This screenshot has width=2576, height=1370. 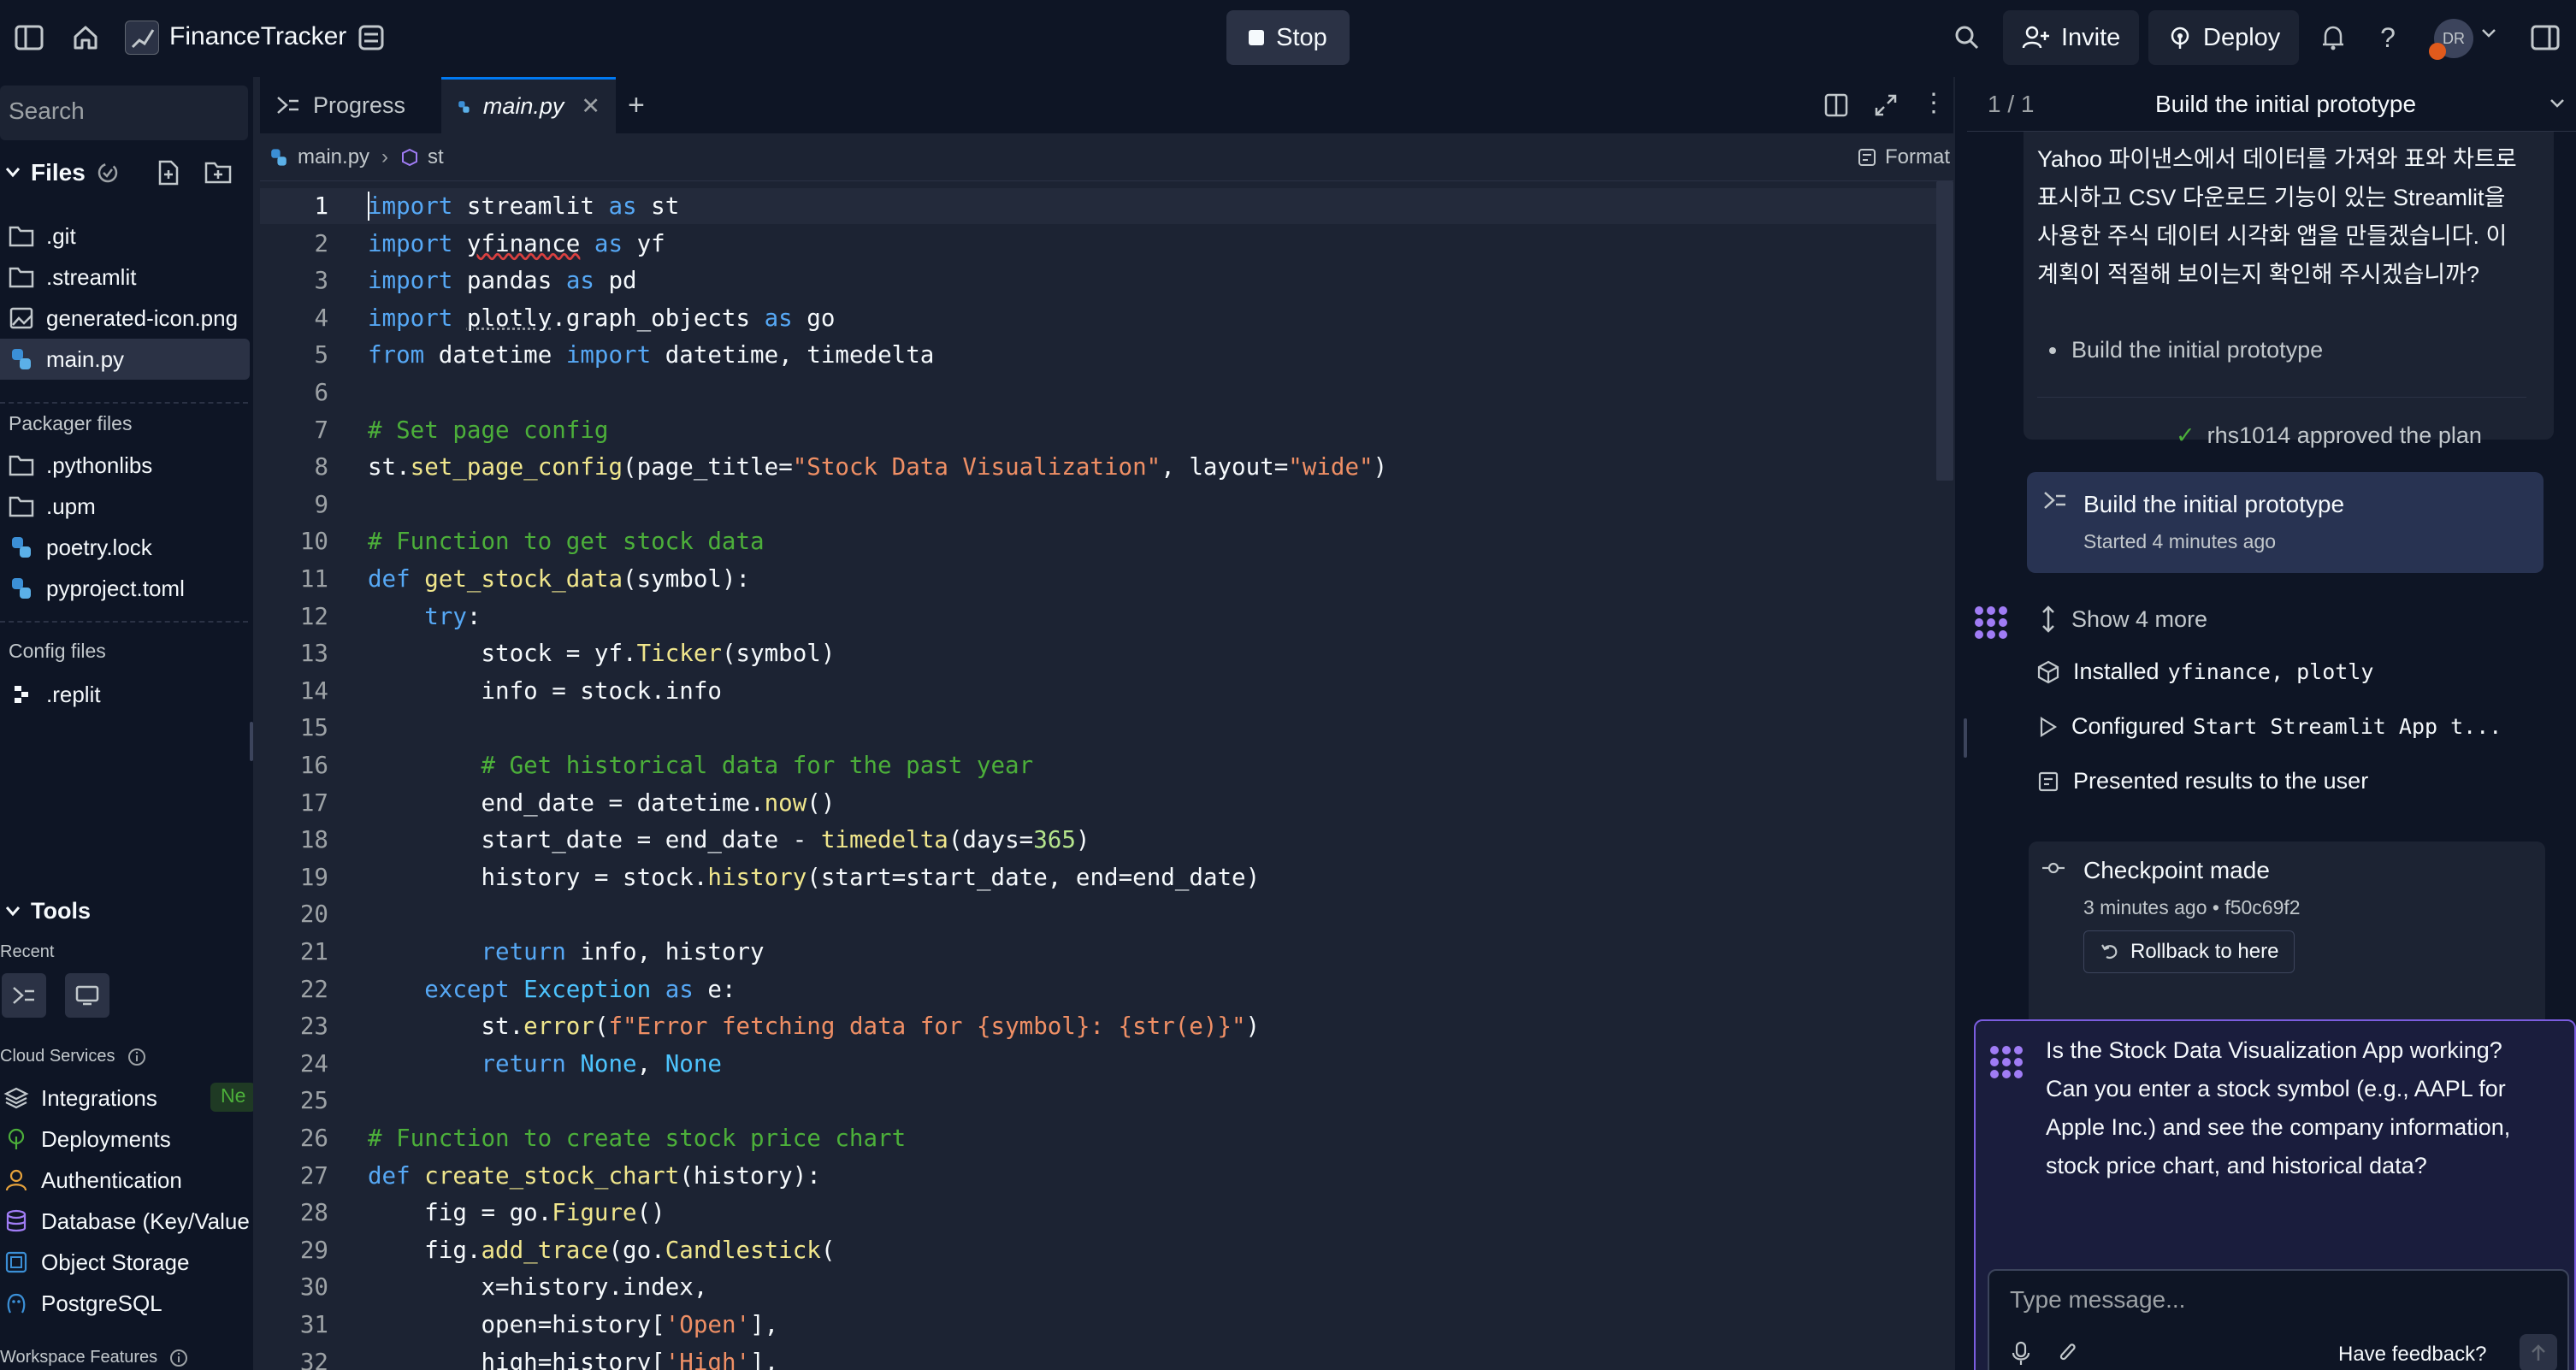 What do you see at coordinates (590, 106) in the screenshot?
I see `close-icon: ✕` at bounding box center [590, 106].